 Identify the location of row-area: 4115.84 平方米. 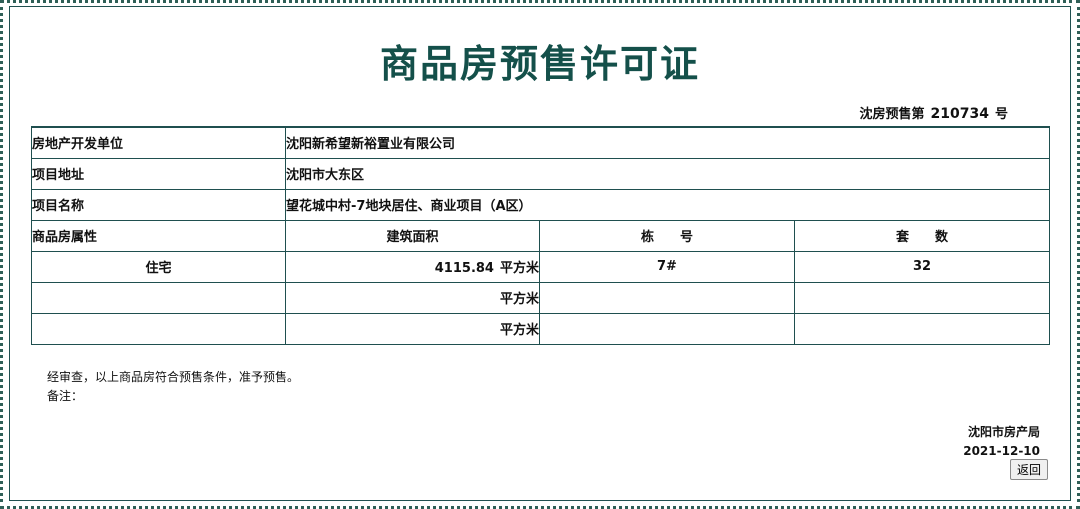
(412, 266).